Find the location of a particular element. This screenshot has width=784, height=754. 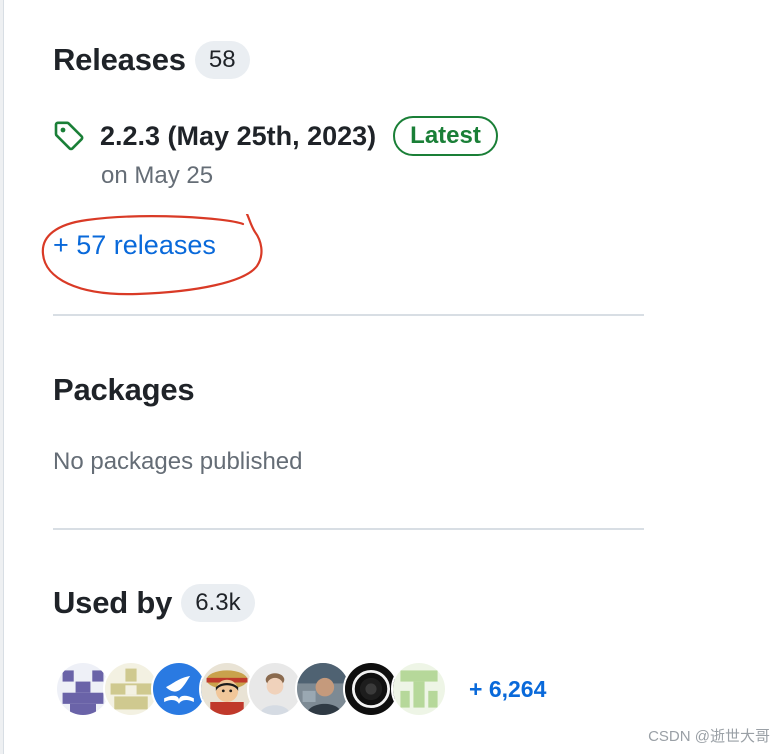

more-releases-link: + 57 releases is located at coordinates (134, 245).